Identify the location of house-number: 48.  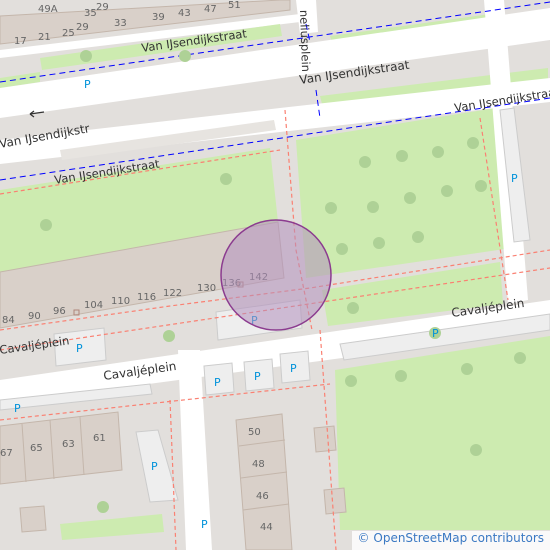
(258, 464).